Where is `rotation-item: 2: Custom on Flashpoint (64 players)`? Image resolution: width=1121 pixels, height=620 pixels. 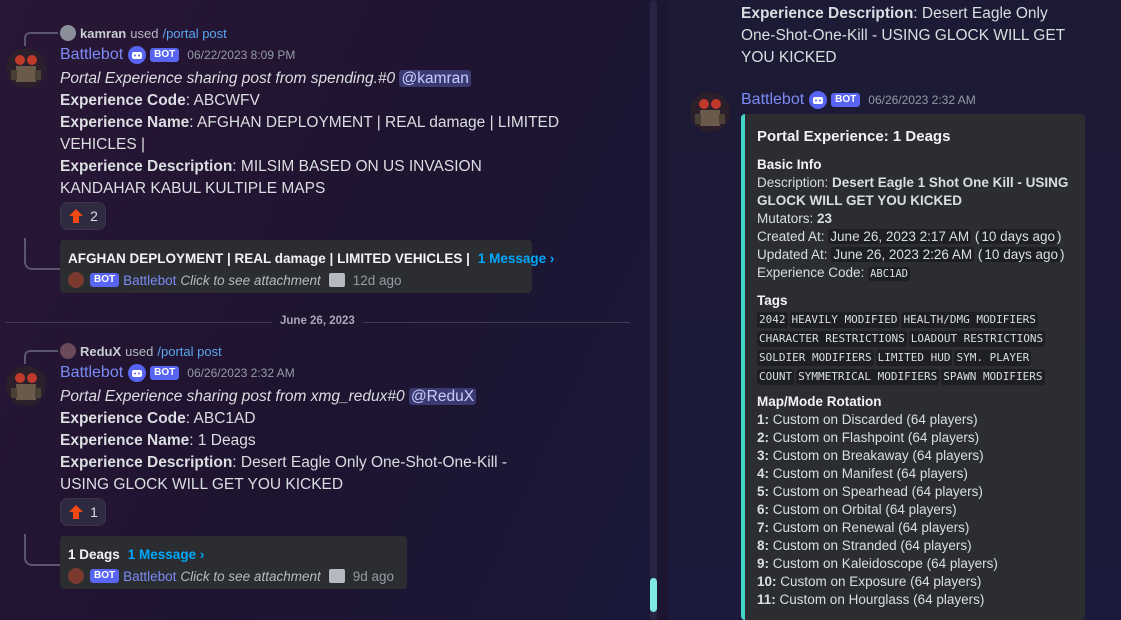
rotation-item: 2: Custom on Flashpoint (64 players) is located at coordinates (915, 438).